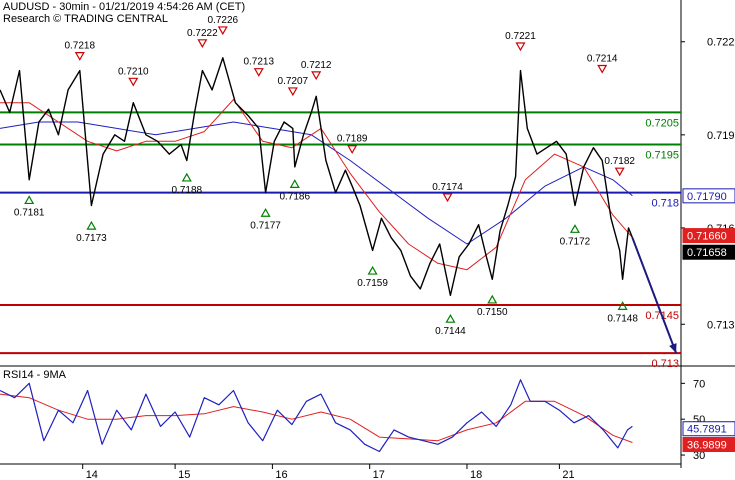 This screenshot has width=735, height=480. What do you see at coordinates (476, 474) in the screenshot?
I see `x-tick-label: 18` at bounding box center [476, 474].